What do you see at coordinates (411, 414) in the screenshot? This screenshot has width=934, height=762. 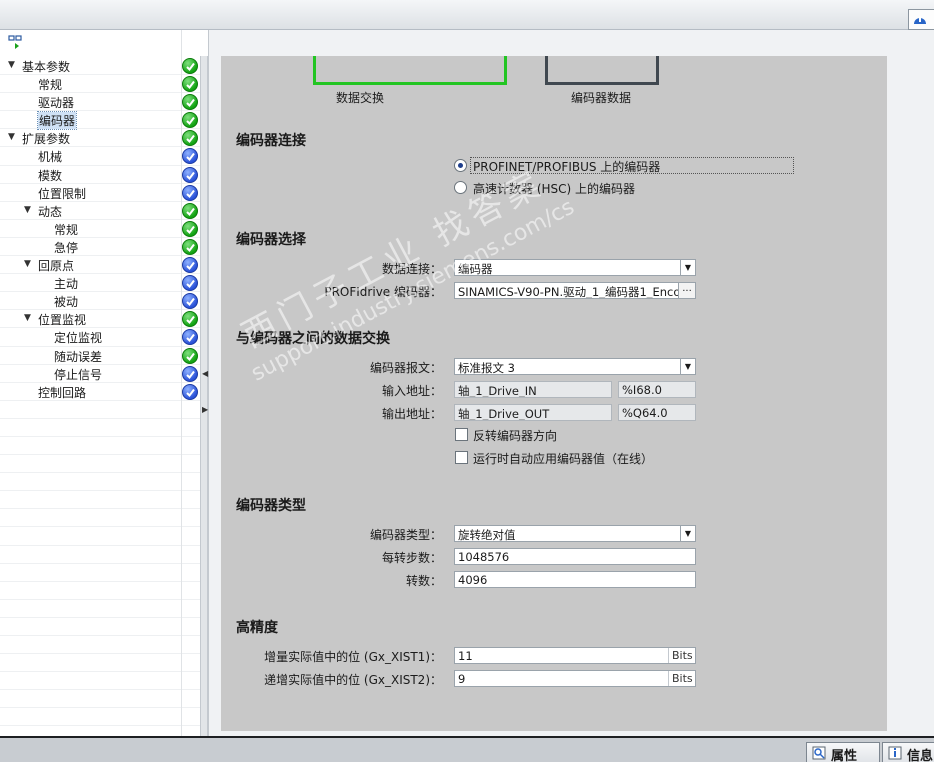 I see `output-address-label: 输出地址：` at bounding box center [411, 414].